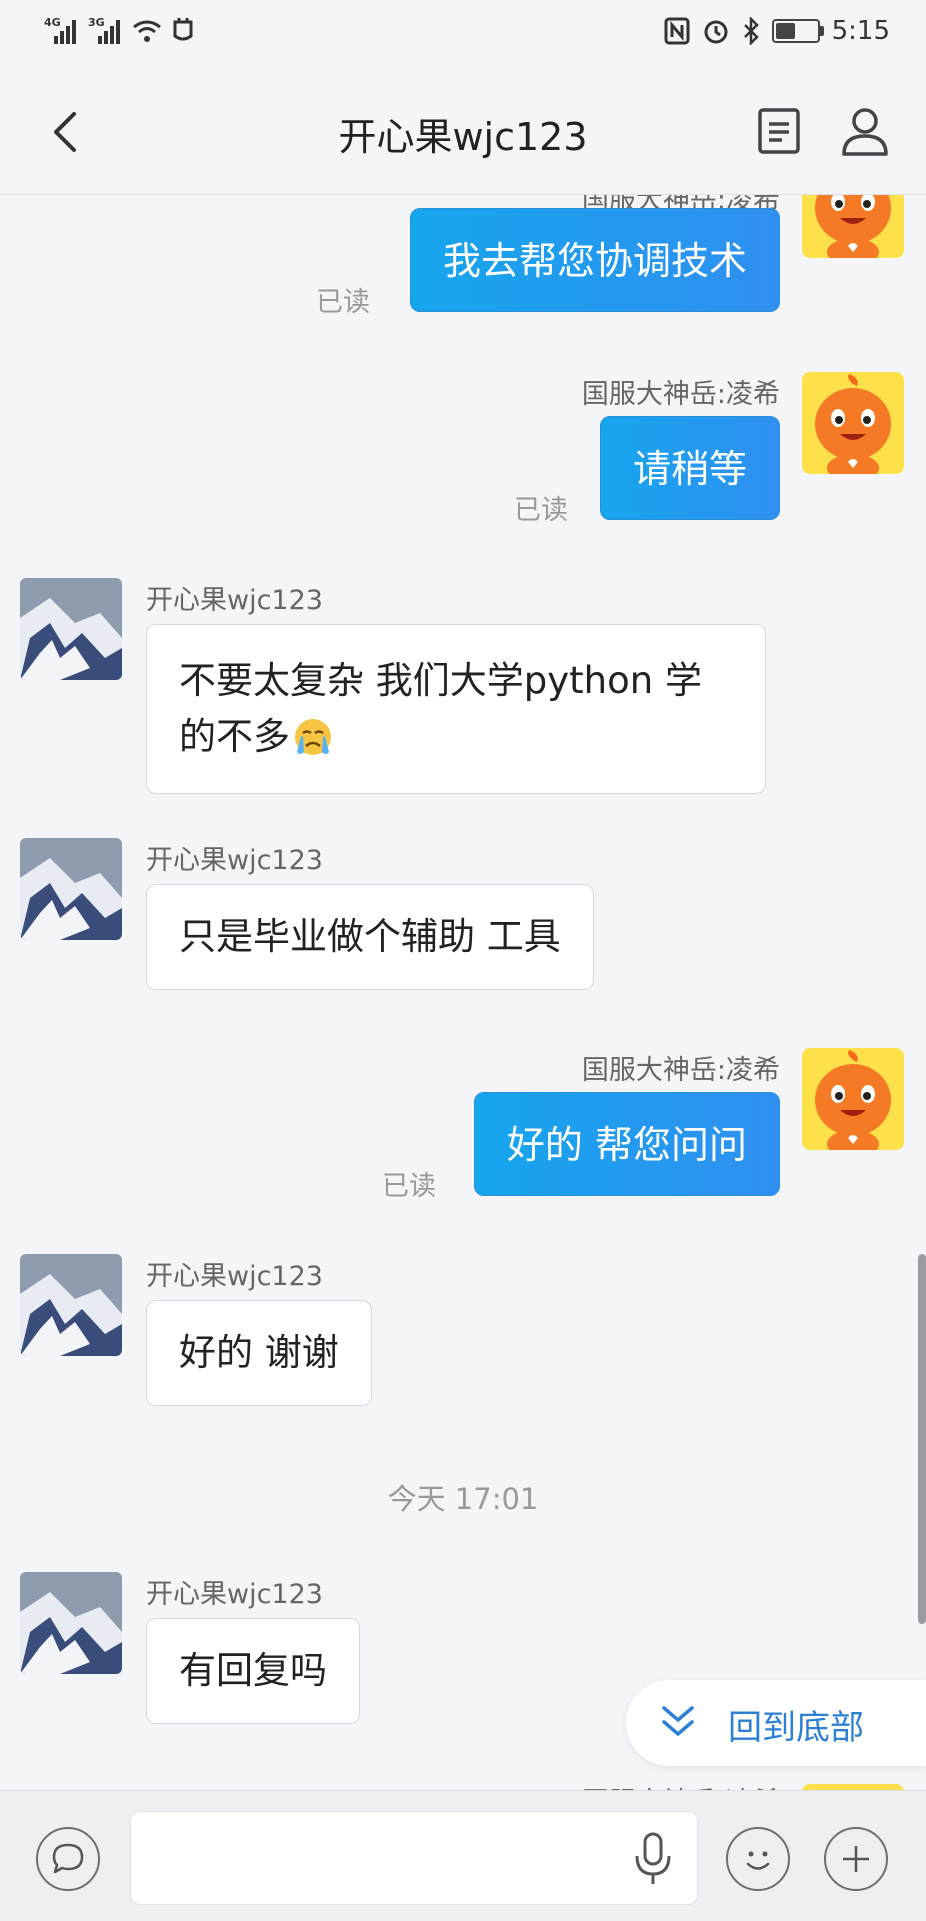 This screenshot has width=926, height=1921. Describe the element at coordinates (860, 31) in the screenshot. I see `status-time: 5:15` at that location.